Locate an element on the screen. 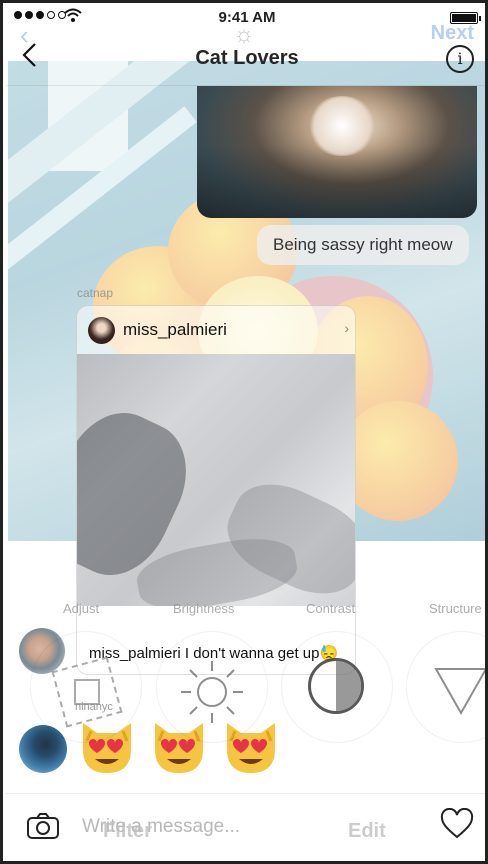 Image resolution: width=488 pixels, height=864 pixels. tab-filter: Filter is located at coordinates (127, 831).